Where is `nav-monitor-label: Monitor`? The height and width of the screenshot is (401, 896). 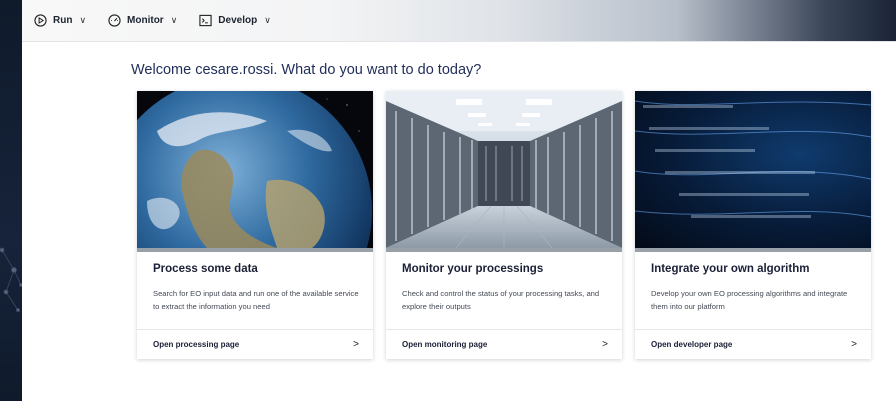 nav-monitor-label: Monitor is located at coordinates (145, 20).